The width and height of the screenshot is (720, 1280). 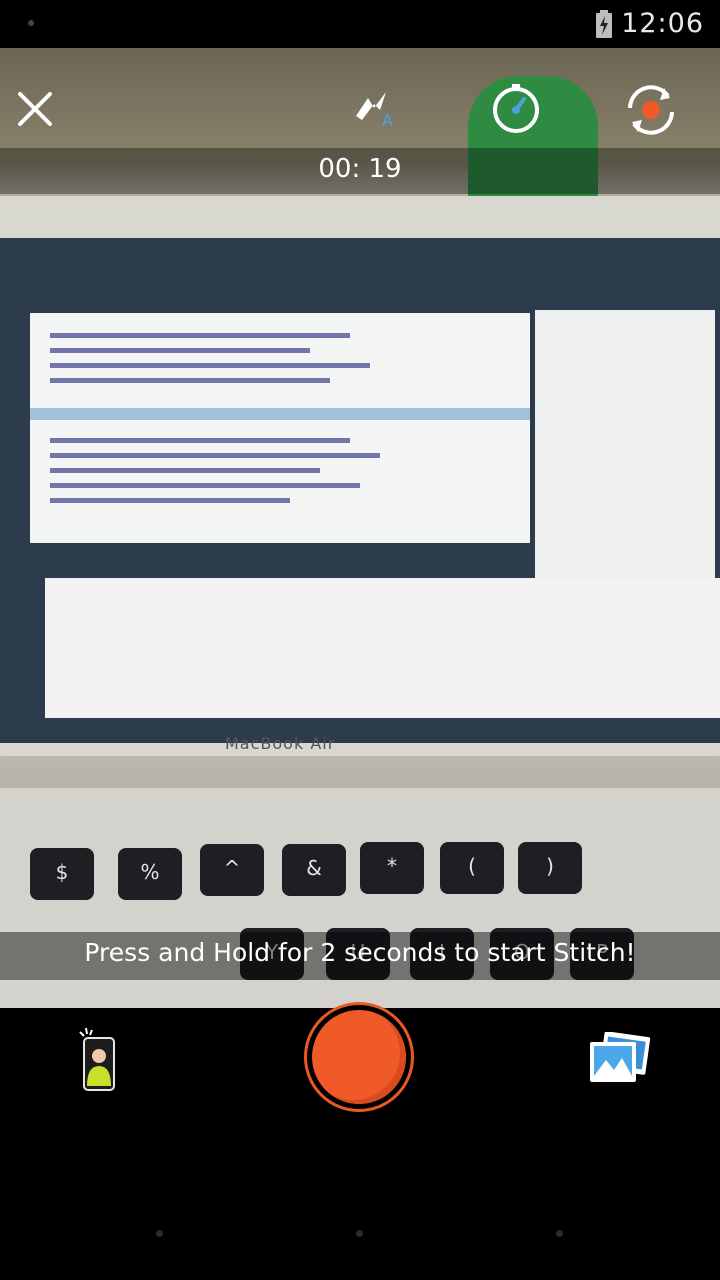 I want to click on key-label: (, so click(x=472, y=866).